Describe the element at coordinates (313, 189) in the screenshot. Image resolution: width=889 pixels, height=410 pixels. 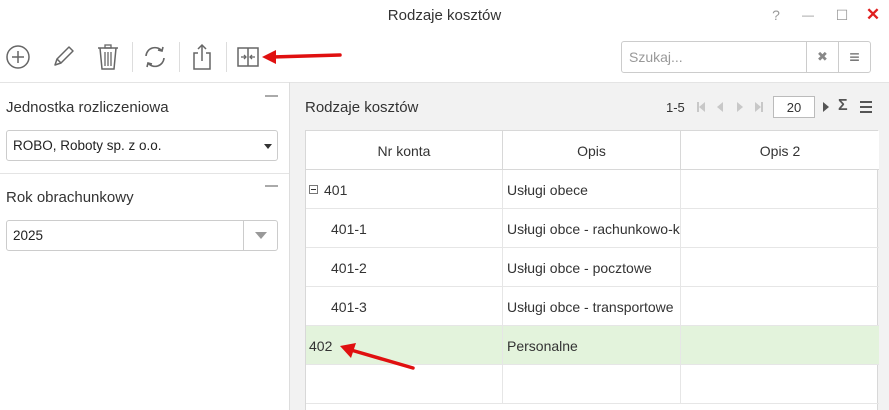
I see `collapse-tree-icon` at that location.